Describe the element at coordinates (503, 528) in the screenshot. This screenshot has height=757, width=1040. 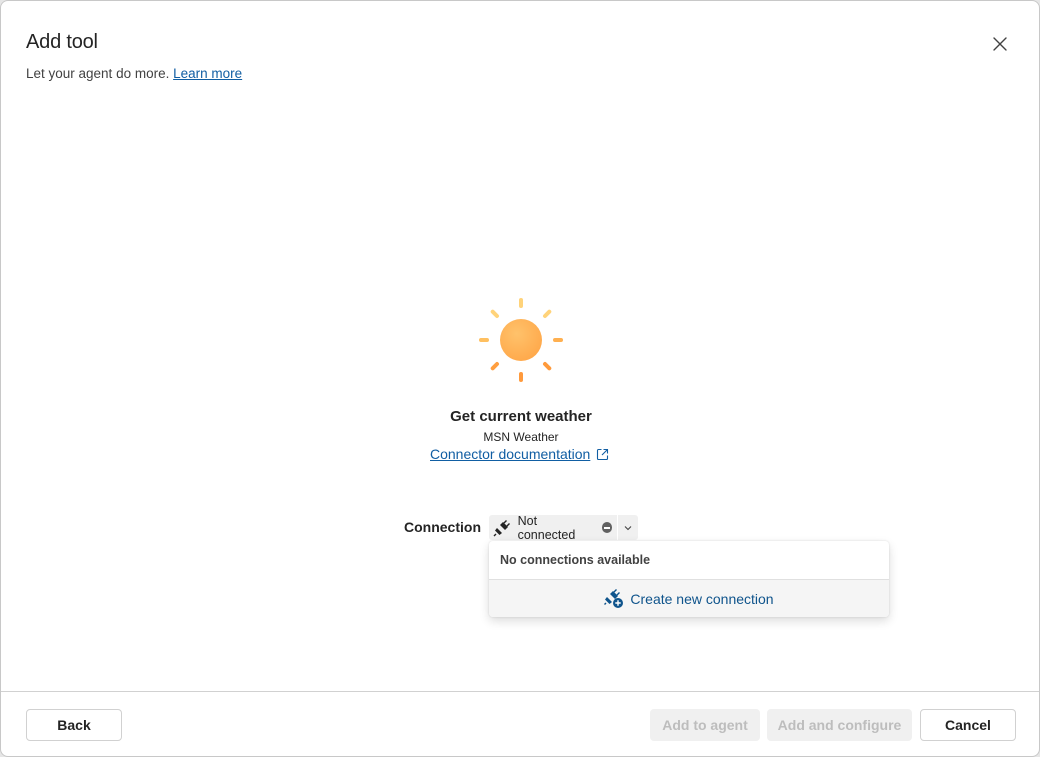
I see `plug-icon` at that location.